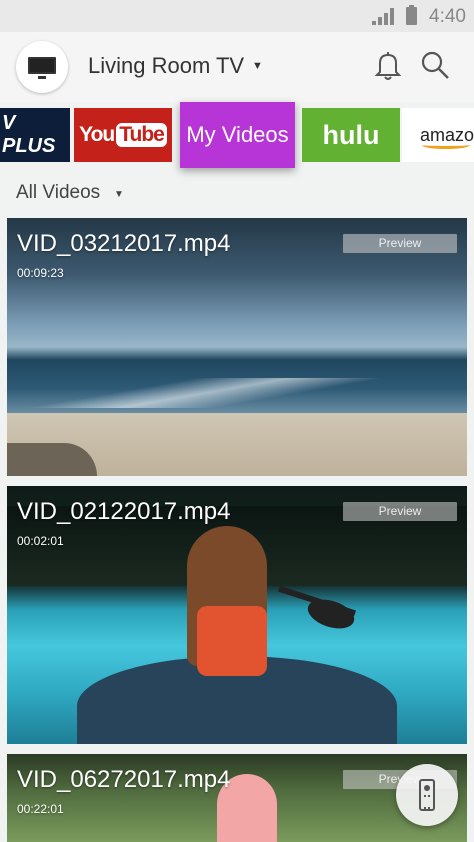  What do you see at coordinates (97, 134) in the screenshot?
I see `youtube-logo-text: You` at bounding box center [97, 134].